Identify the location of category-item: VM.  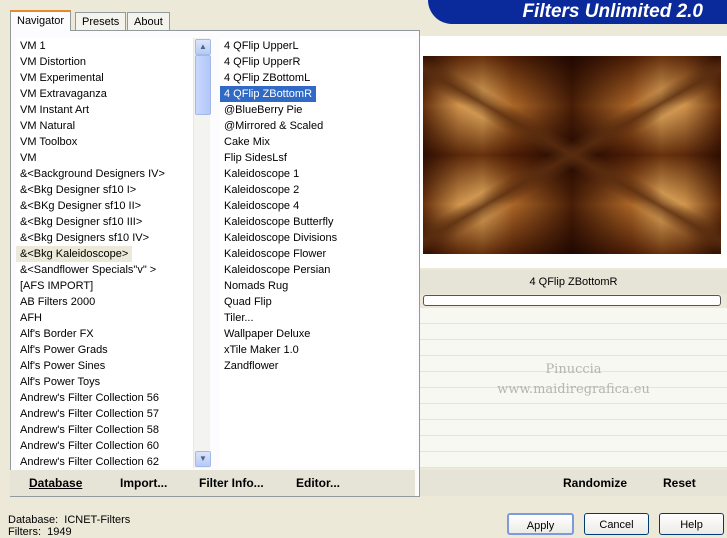
(105, 158).